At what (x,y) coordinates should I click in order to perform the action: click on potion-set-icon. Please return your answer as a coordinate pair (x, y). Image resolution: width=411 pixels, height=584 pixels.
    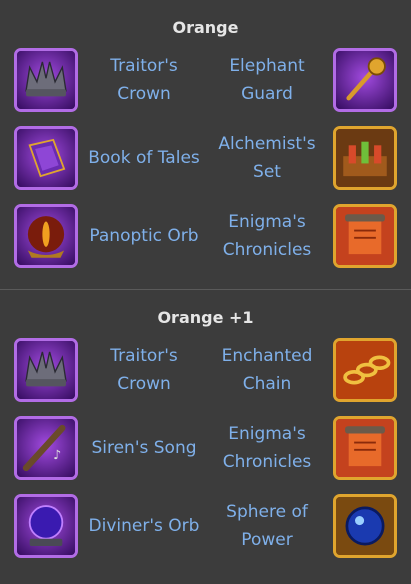
    Looking at the image, I should click on (365, 158).